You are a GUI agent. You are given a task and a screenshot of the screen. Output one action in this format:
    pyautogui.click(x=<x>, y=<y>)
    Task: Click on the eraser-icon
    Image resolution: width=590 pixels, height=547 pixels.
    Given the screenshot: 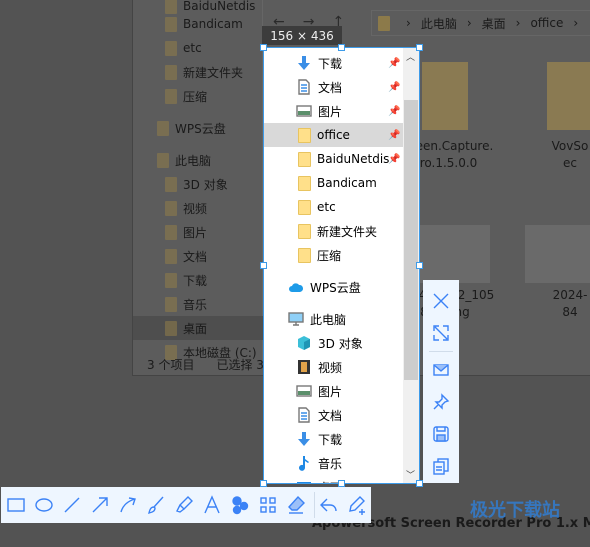 What is the action you would take?
    pyautogui.click(x=296, y=505)
    